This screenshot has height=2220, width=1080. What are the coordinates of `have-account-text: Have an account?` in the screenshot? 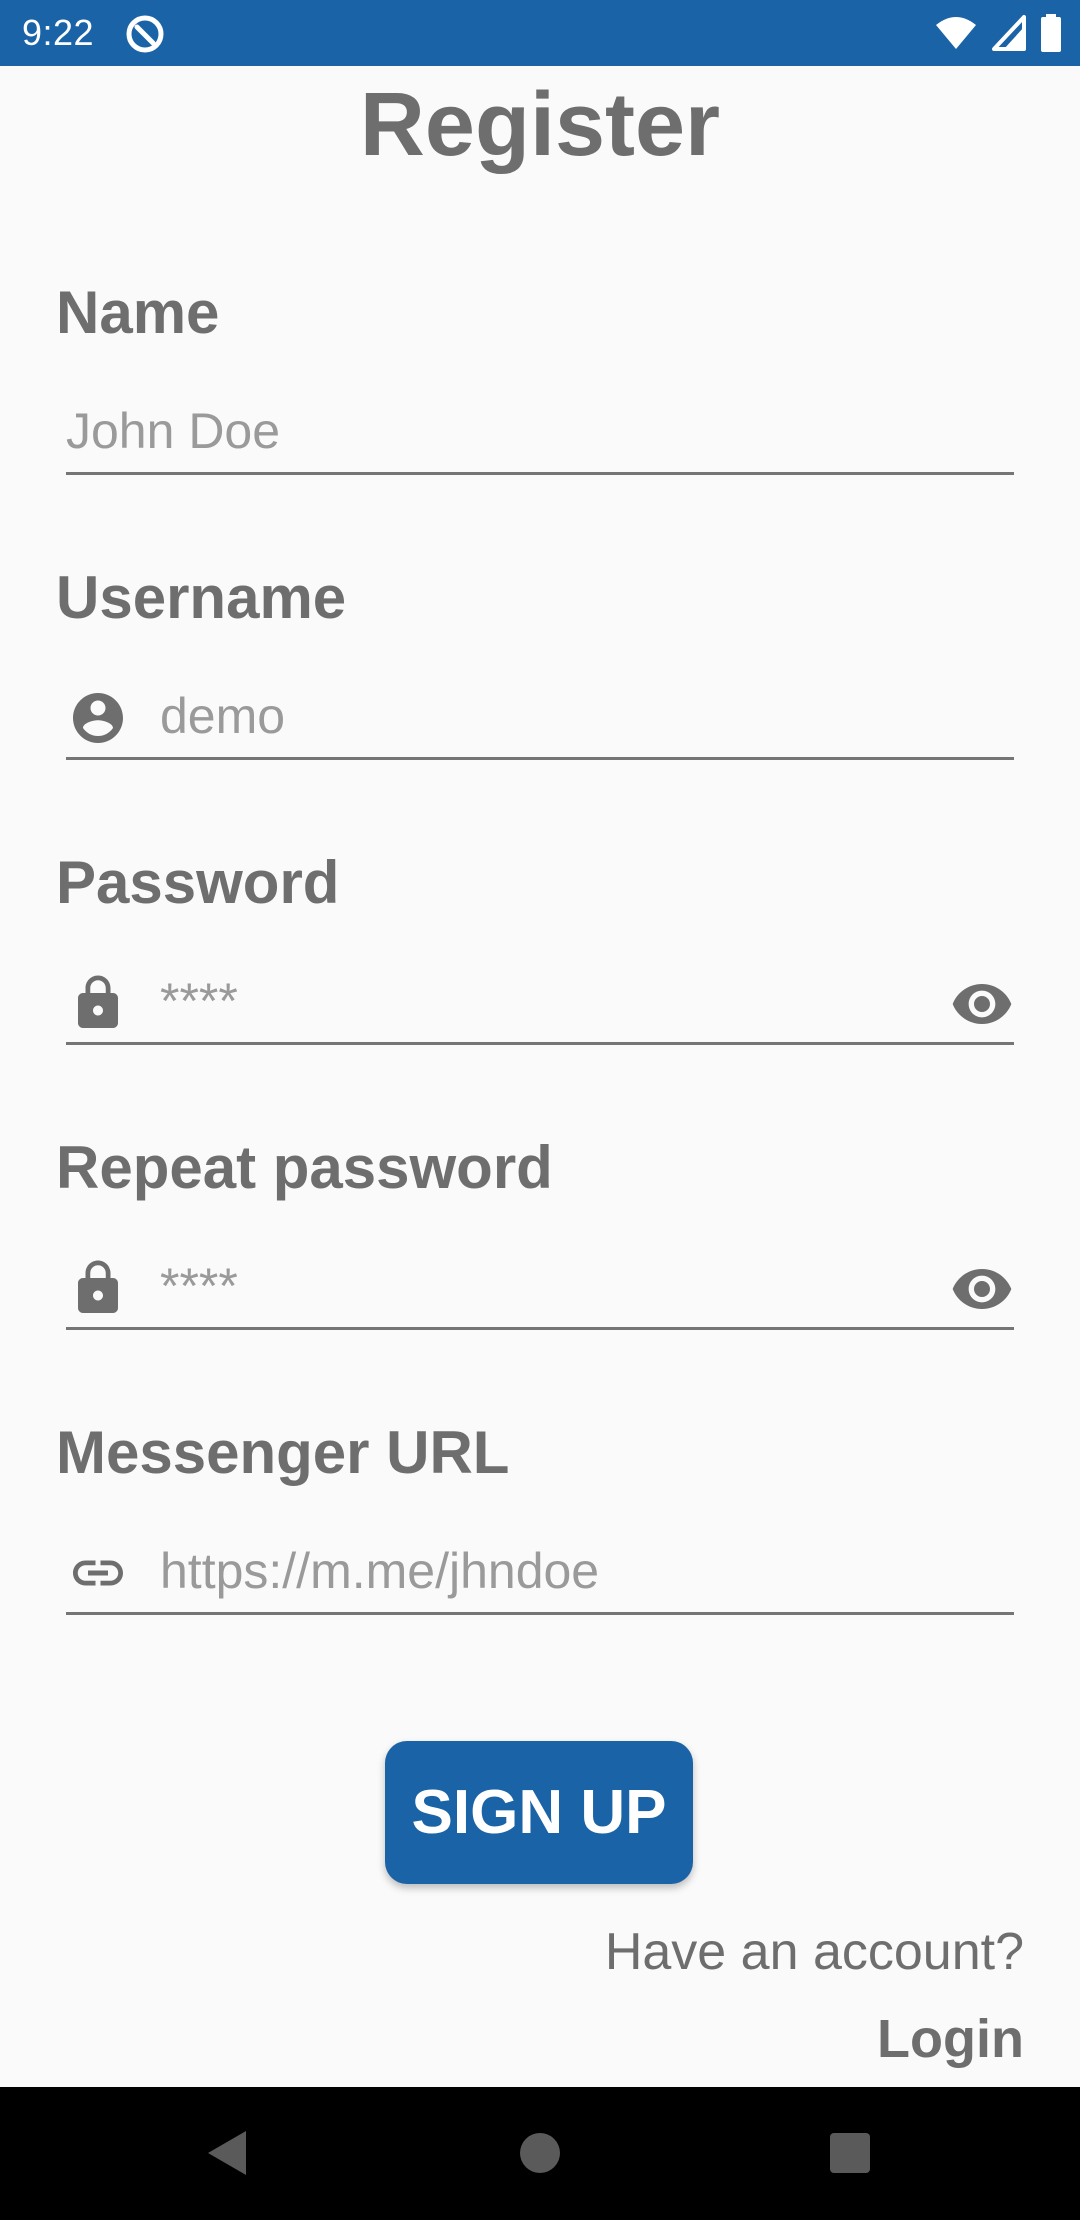 It's located at (814, 1952).